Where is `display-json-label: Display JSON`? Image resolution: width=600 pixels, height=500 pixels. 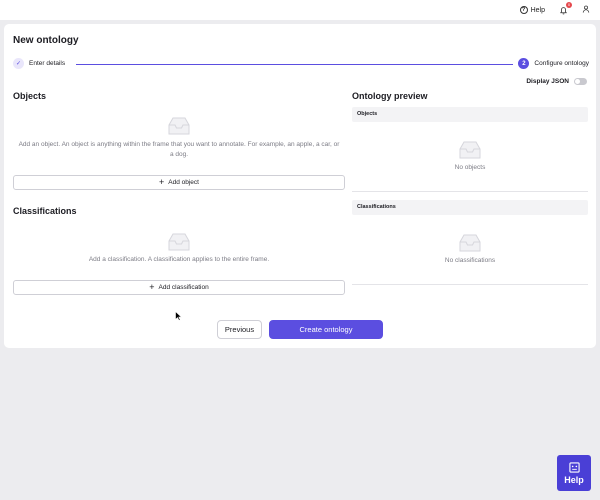 display-json-label: Display JSON is located at coordinates (547, 81).